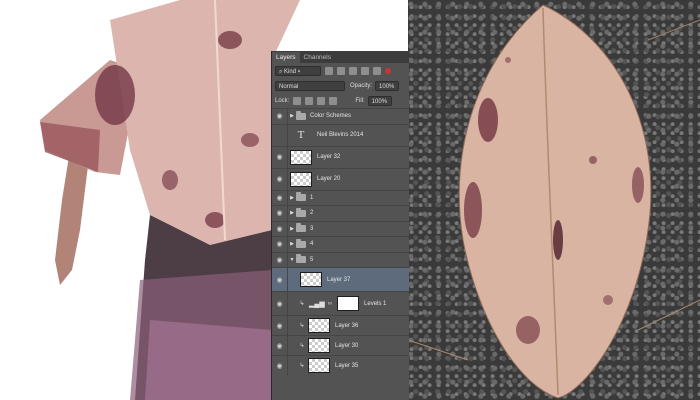  What do you see at coordinates (340, 57) in the screenshot?
I see `panel-tabs: Layers Channels` at bounding box center [340, 57].